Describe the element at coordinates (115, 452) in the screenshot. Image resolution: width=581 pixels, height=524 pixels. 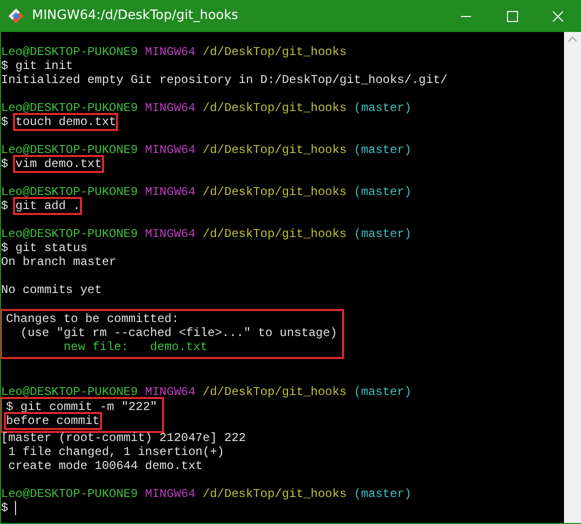
I see `terminal-text: 1 file changed, 1 insertion(+)` at that location.